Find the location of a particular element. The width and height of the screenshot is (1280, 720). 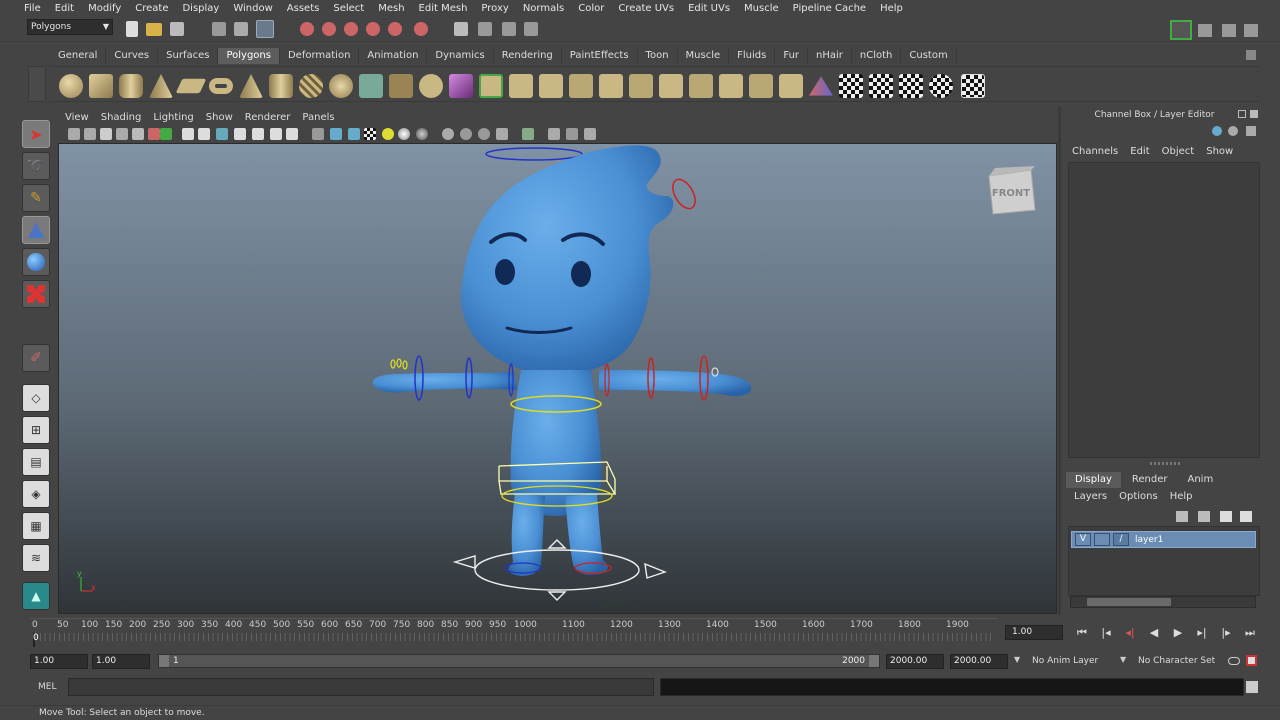

motion-blur-icon is located at coordinates (448, 134).